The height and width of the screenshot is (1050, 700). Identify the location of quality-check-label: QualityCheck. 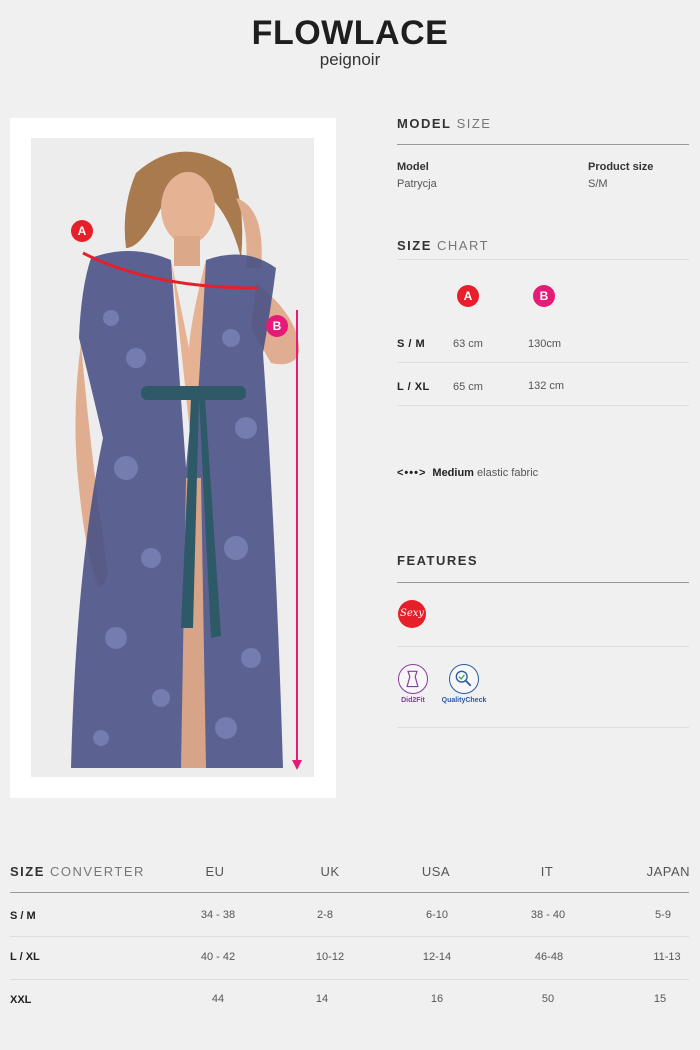
(464, 700).